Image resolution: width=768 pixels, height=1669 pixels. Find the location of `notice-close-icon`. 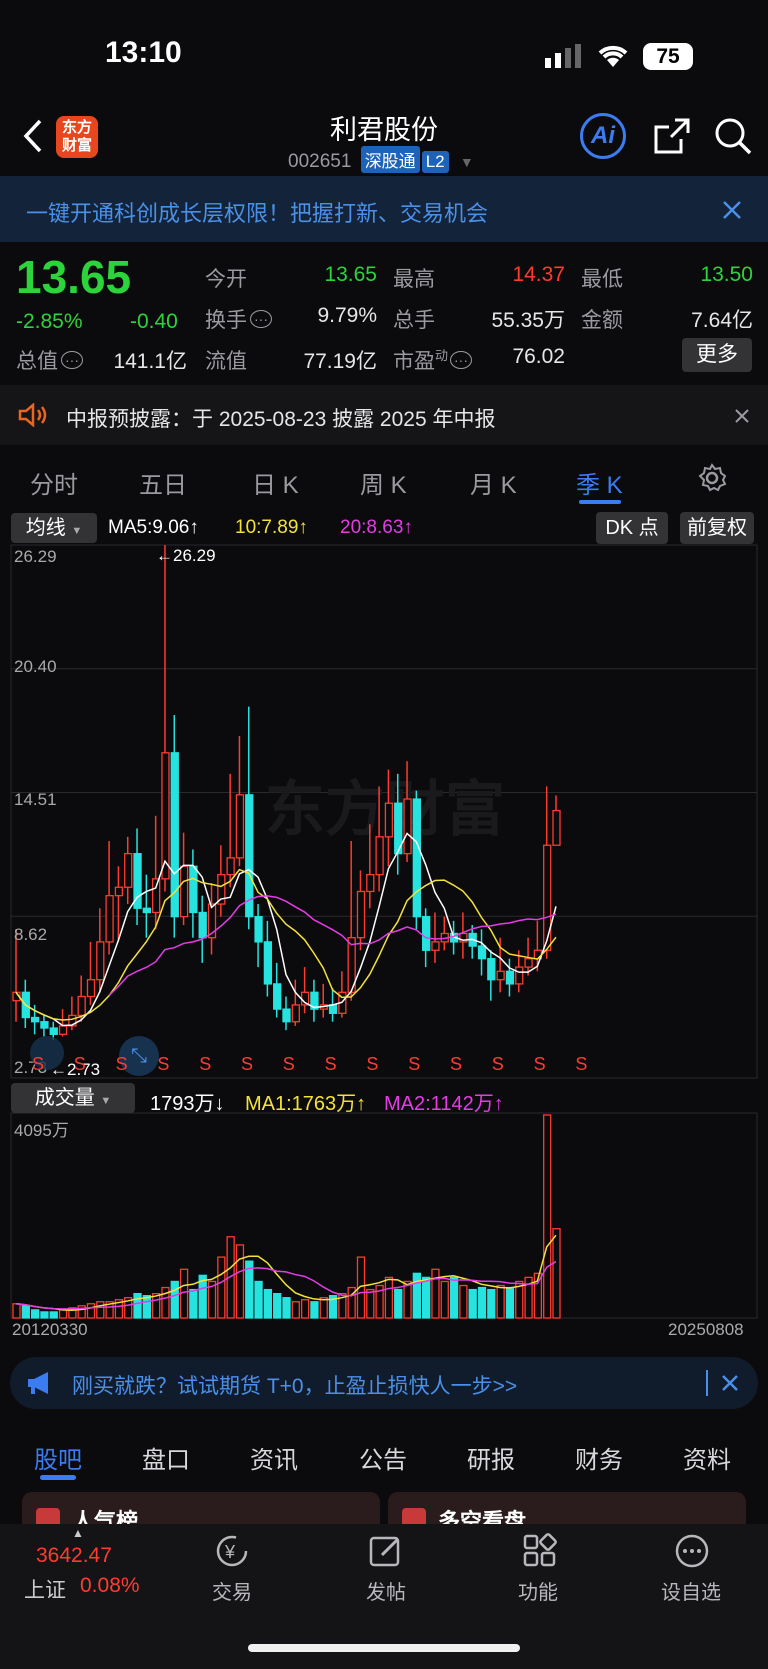

notice-close-icon is located at coordinates (742, 418).